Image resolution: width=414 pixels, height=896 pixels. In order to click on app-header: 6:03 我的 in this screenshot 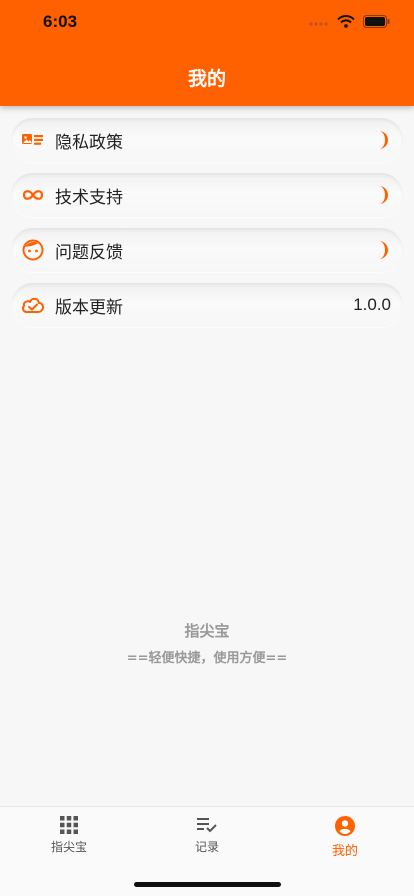, I will do `click(207, 53)`.